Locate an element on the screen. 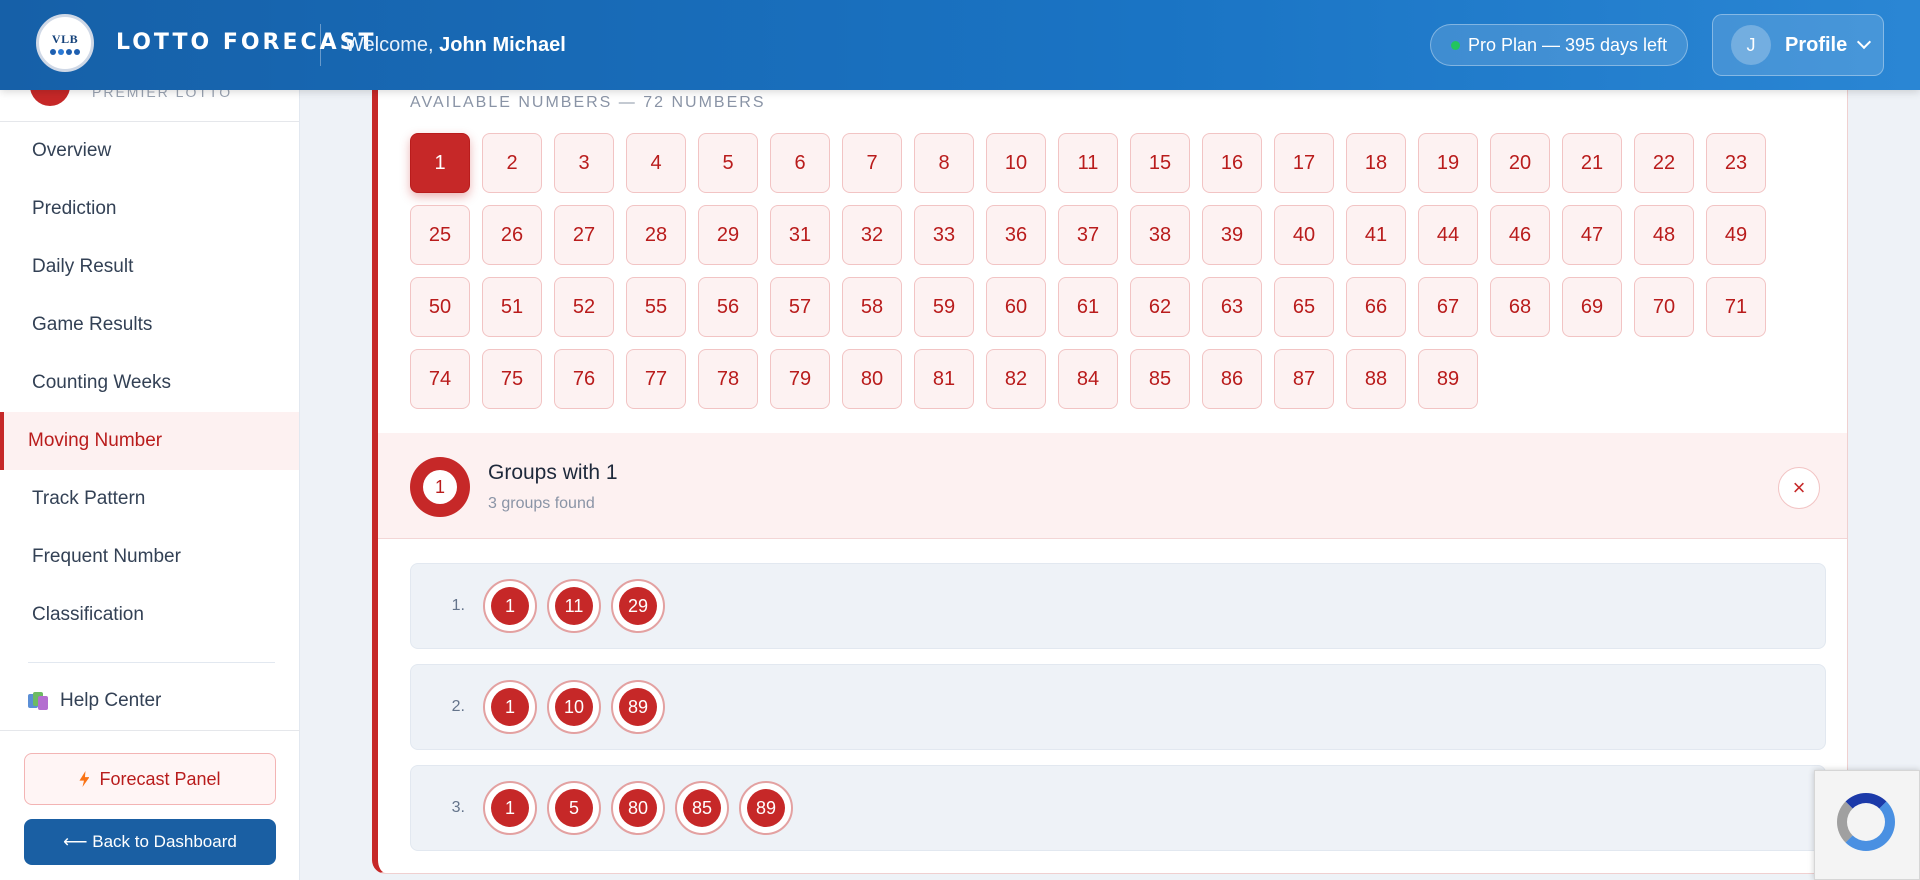  number-ball: 80 is located at coordinates (638, 808).